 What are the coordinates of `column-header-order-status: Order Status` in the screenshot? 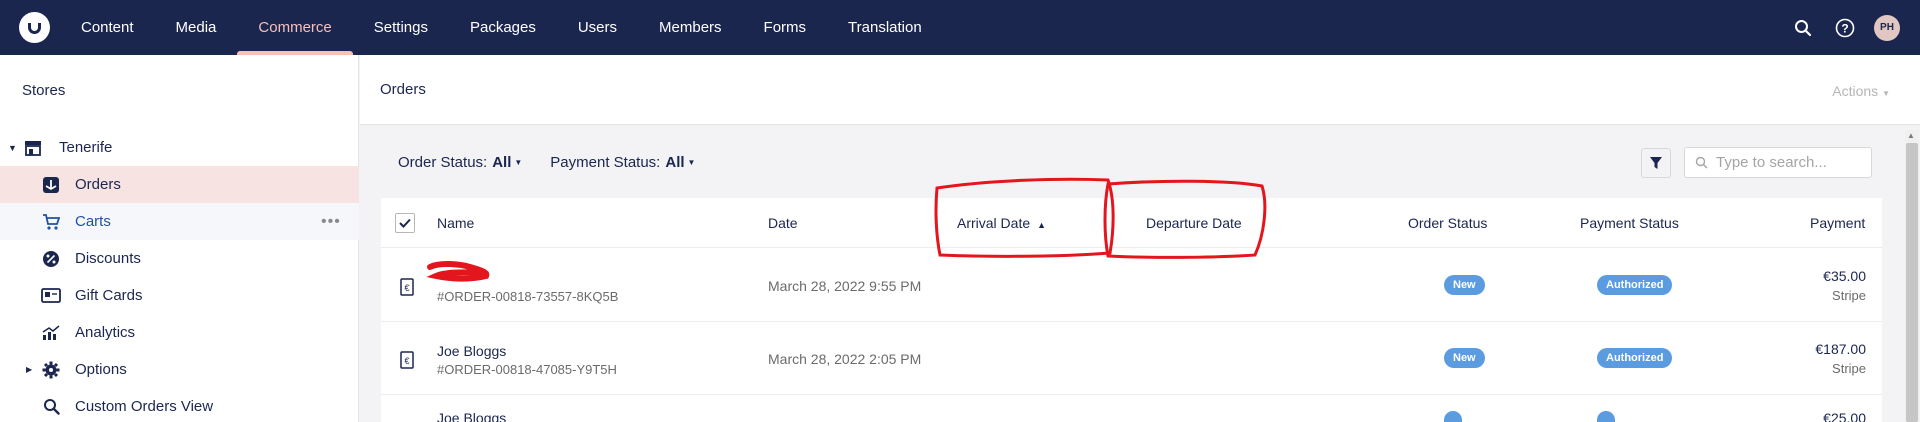 It's located at (1447, 223).